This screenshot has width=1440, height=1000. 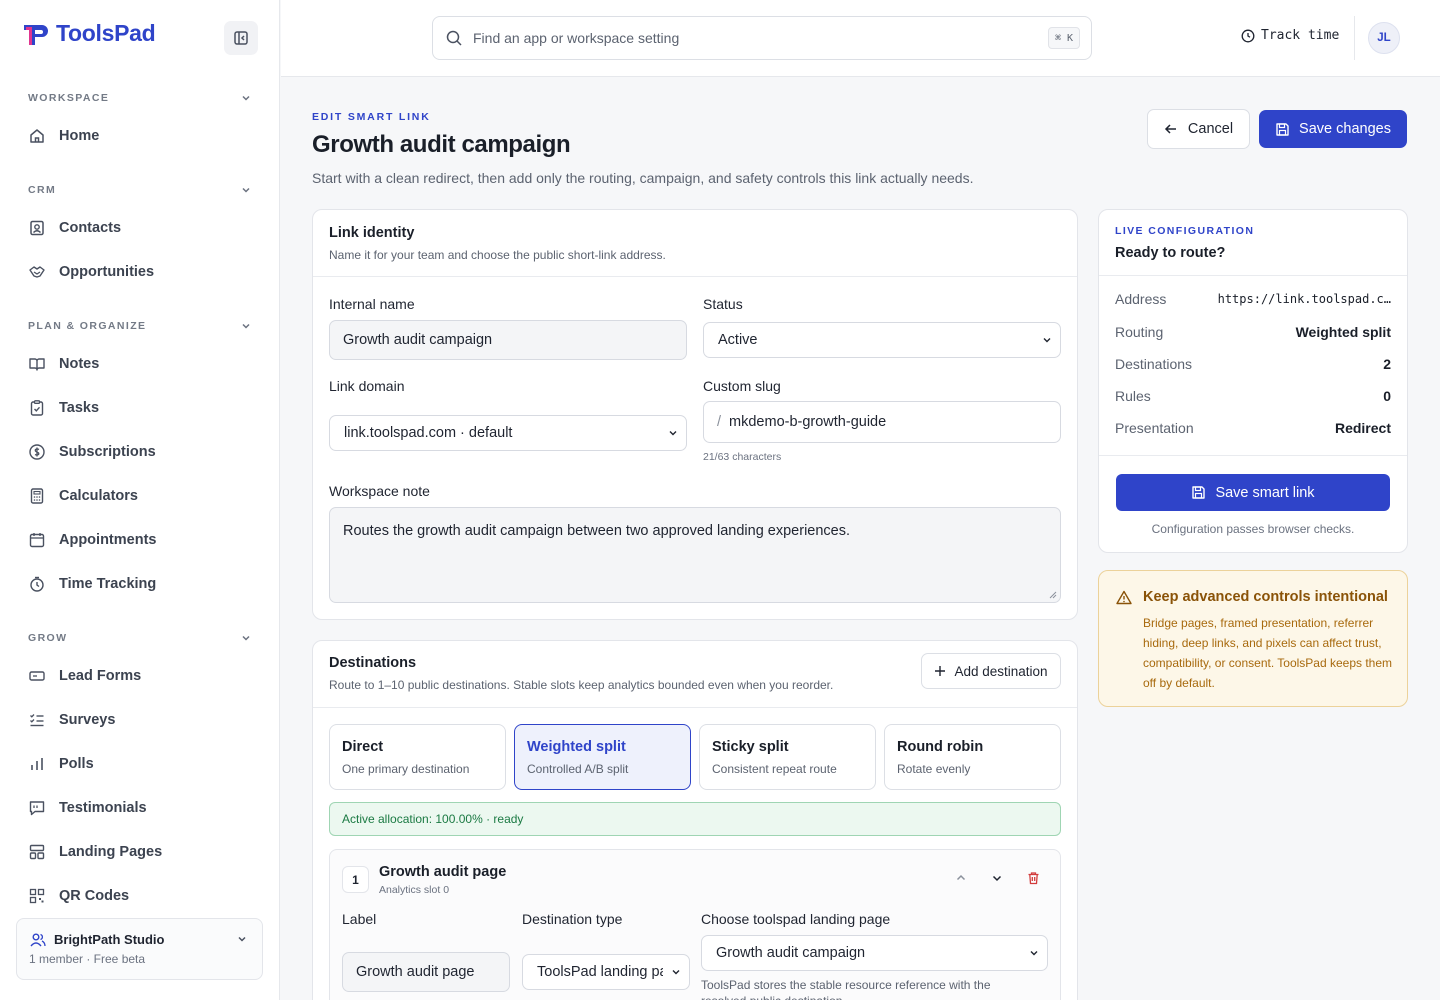 I want to click on calculator-icon, so click(x=37, y=496).